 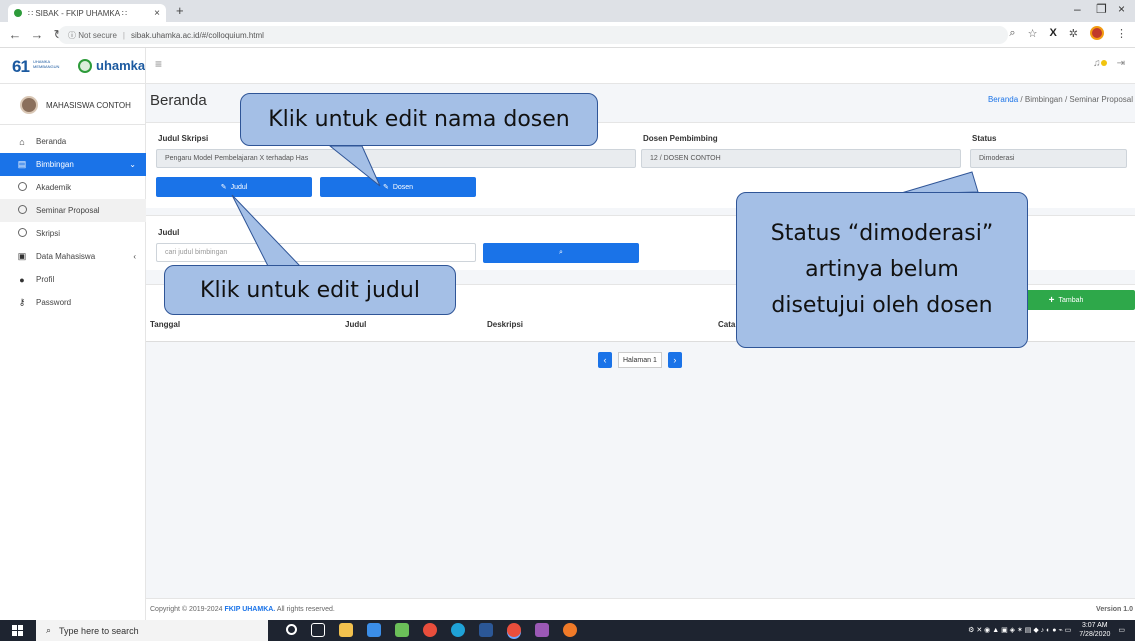 I want to click on version-text: Version 1.0, so click(x=1114, y=609).